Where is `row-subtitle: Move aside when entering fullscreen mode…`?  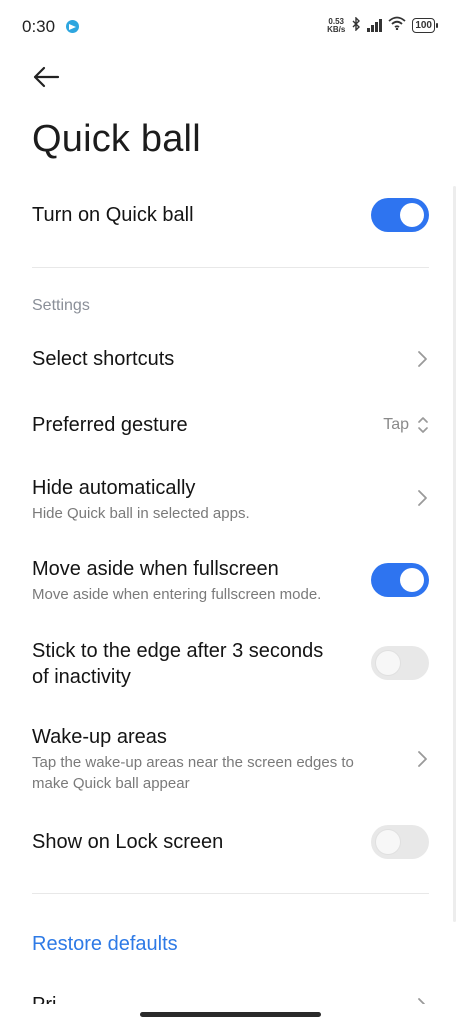
row-subtitle: Move aside when entering fullscreen mode… is located at coordinates (177, 594).